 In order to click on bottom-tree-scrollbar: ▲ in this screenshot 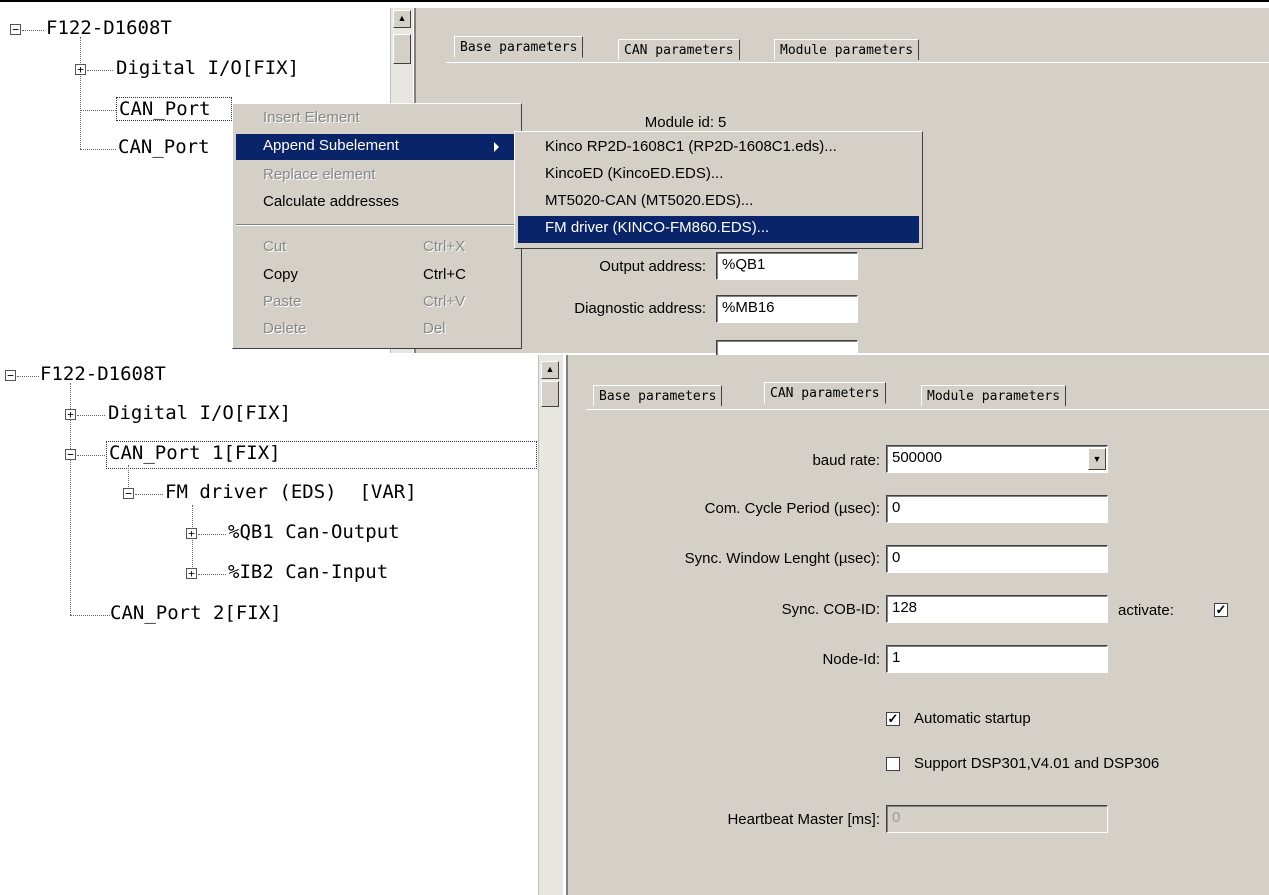, I will do `click(550, 625)`.